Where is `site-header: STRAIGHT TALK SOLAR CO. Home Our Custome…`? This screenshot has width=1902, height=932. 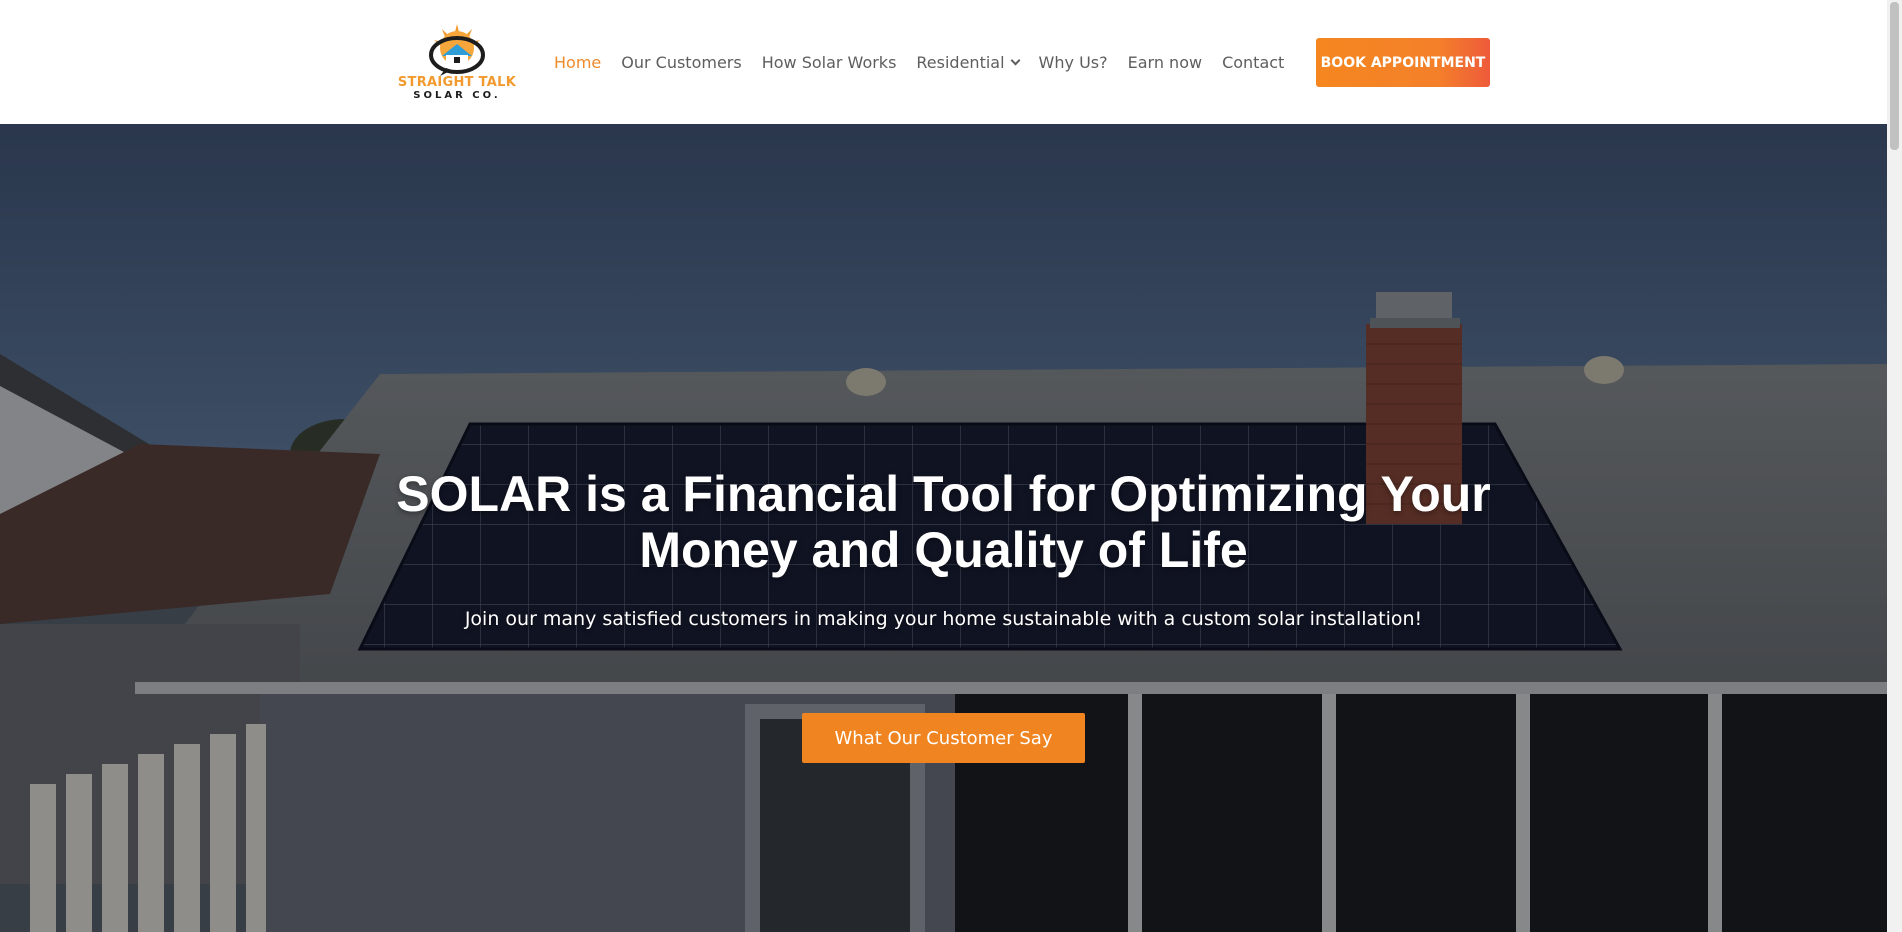 site-header: STRAIGHT TALK SOLAR CO. Home Our Custome… is located at coordinates (943, 62).